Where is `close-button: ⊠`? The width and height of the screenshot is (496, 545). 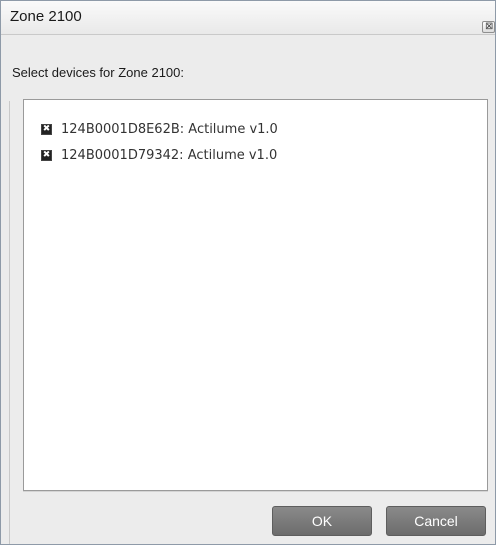 close-button: ⊠ is located at coordinates (488, 27).